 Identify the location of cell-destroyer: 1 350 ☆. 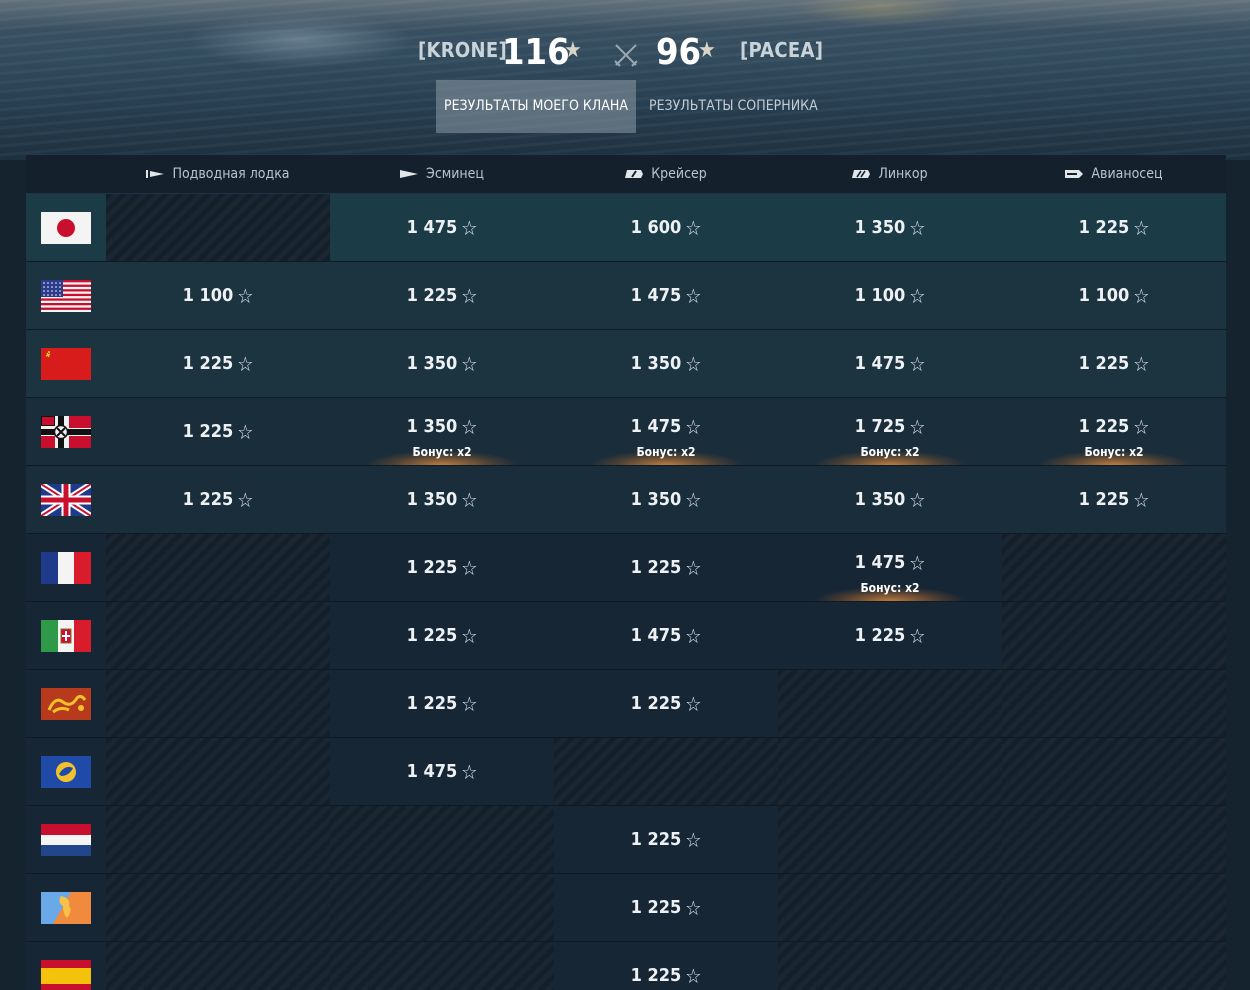
(442, 499).